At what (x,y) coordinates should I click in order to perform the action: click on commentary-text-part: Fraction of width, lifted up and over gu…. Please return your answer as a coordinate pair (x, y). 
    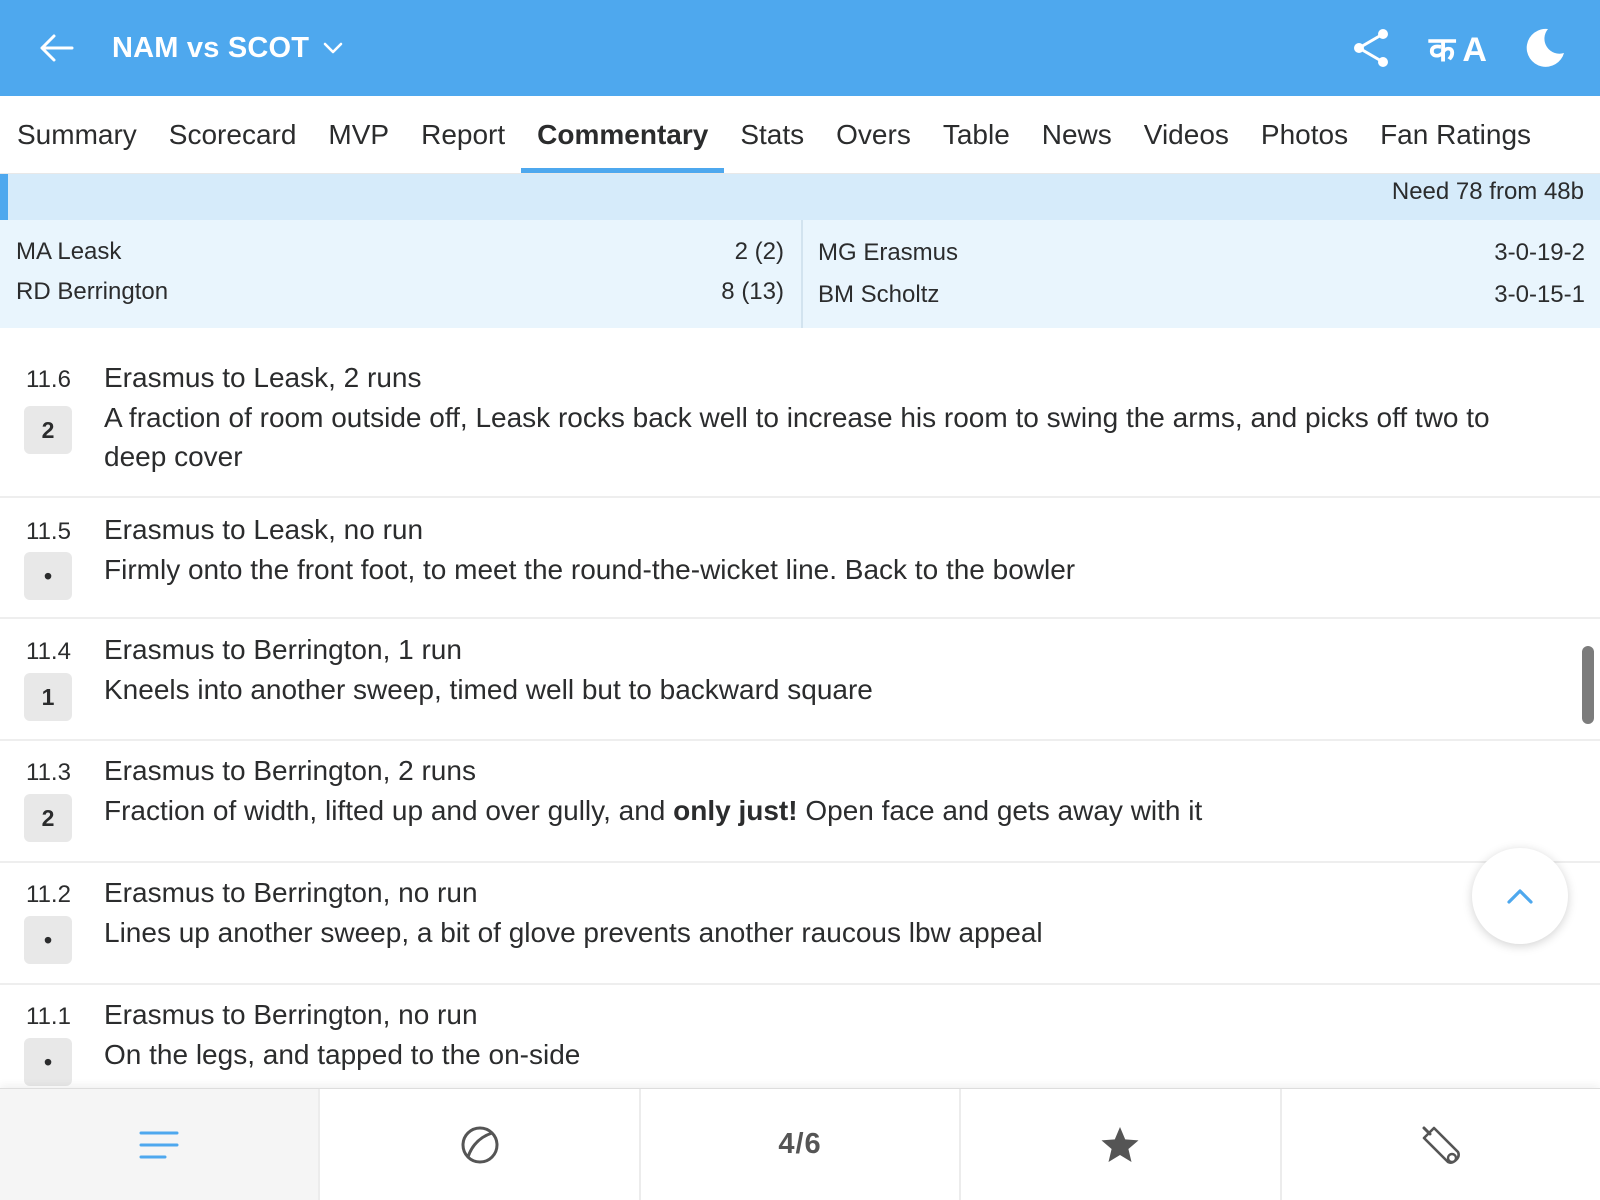
    Looking at the image, I should click on (389, 810).